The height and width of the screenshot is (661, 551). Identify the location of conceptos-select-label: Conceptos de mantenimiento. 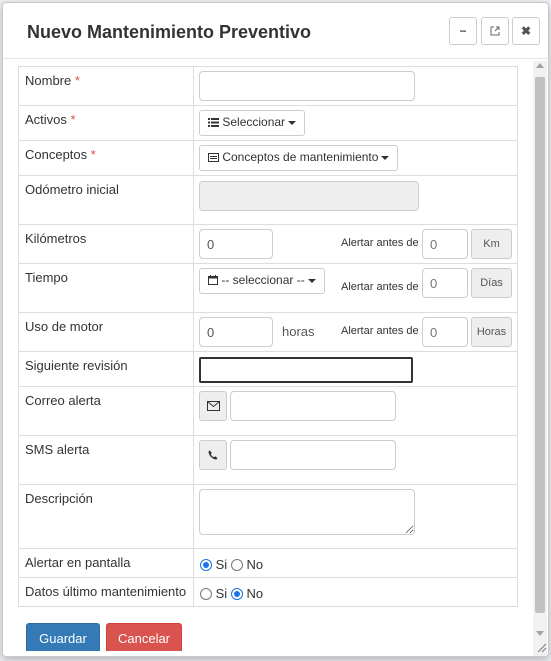
(300, 157).